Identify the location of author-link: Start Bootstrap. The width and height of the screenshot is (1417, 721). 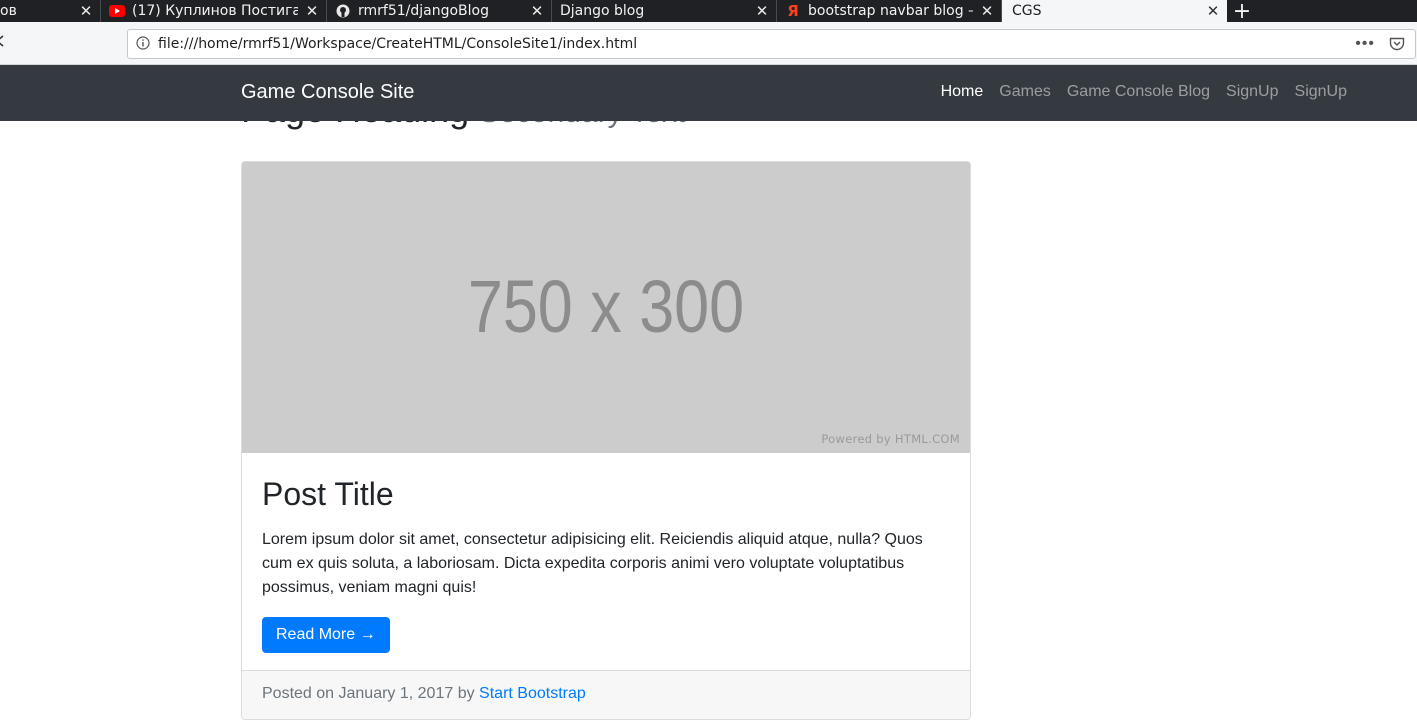
(532, 693).